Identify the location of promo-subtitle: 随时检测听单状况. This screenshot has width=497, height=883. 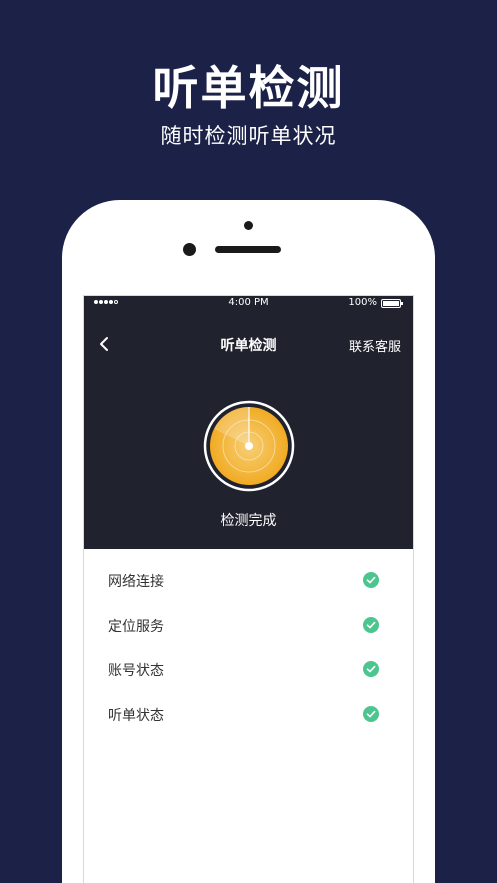
(248, 136).